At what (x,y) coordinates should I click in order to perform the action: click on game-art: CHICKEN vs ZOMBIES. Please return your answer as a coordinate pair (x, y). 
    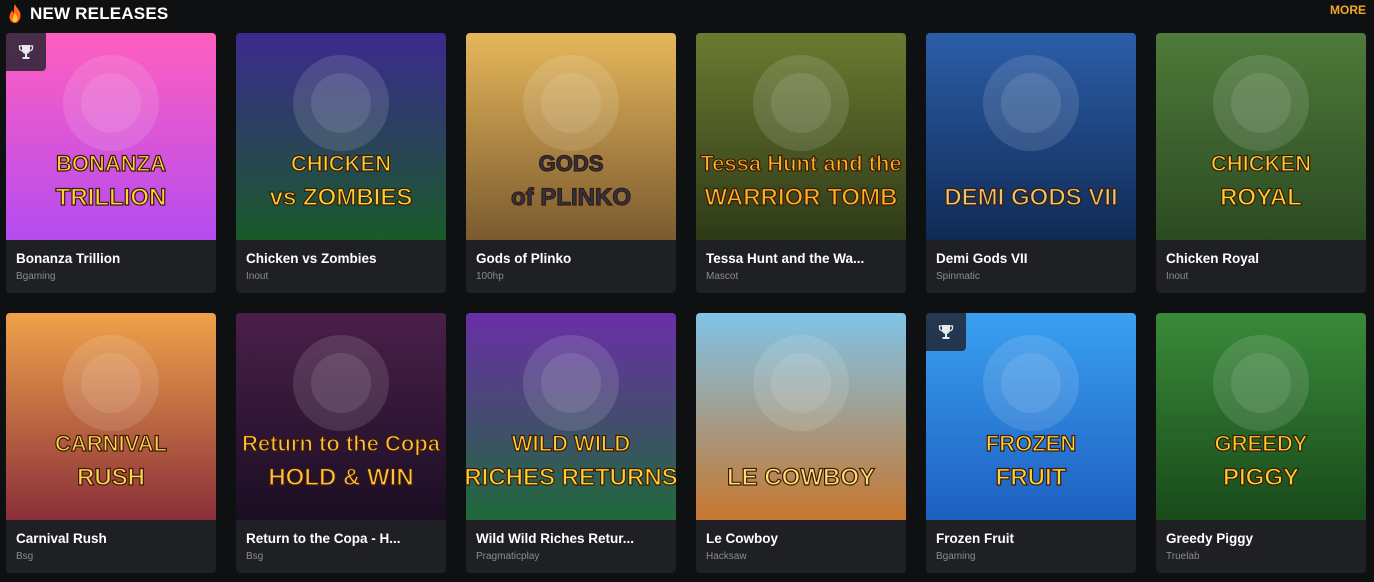
    Looking at the image, I should click on (341, 136).